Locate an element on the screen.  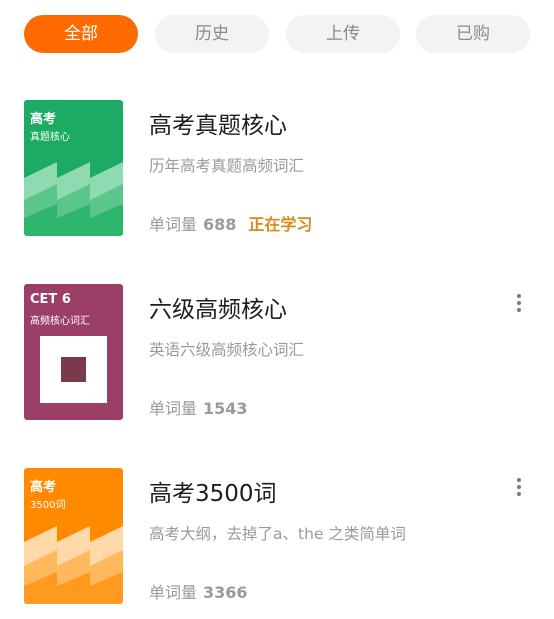
book-description: 英语六级高频核心词汇 is located at coordinates (227, 350).